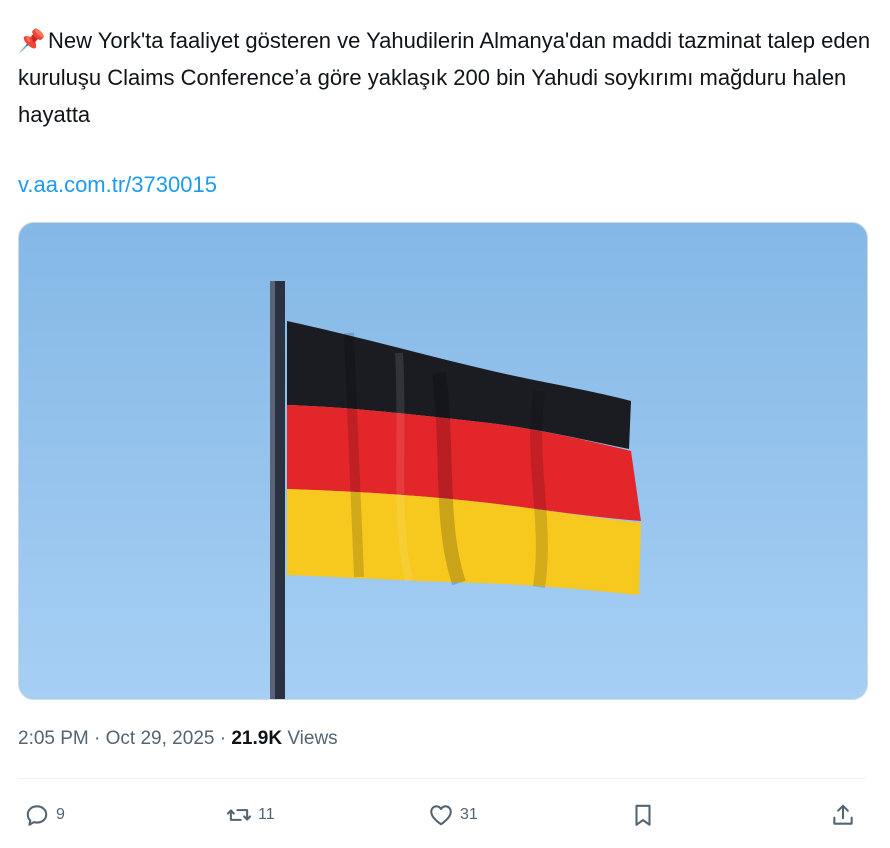 This screenshot has height=848, width=890. What do you see at coordinates (32, 40) in the screenshot?
I see `pushpin-icon: 📌` at bounding box center [32, 40].